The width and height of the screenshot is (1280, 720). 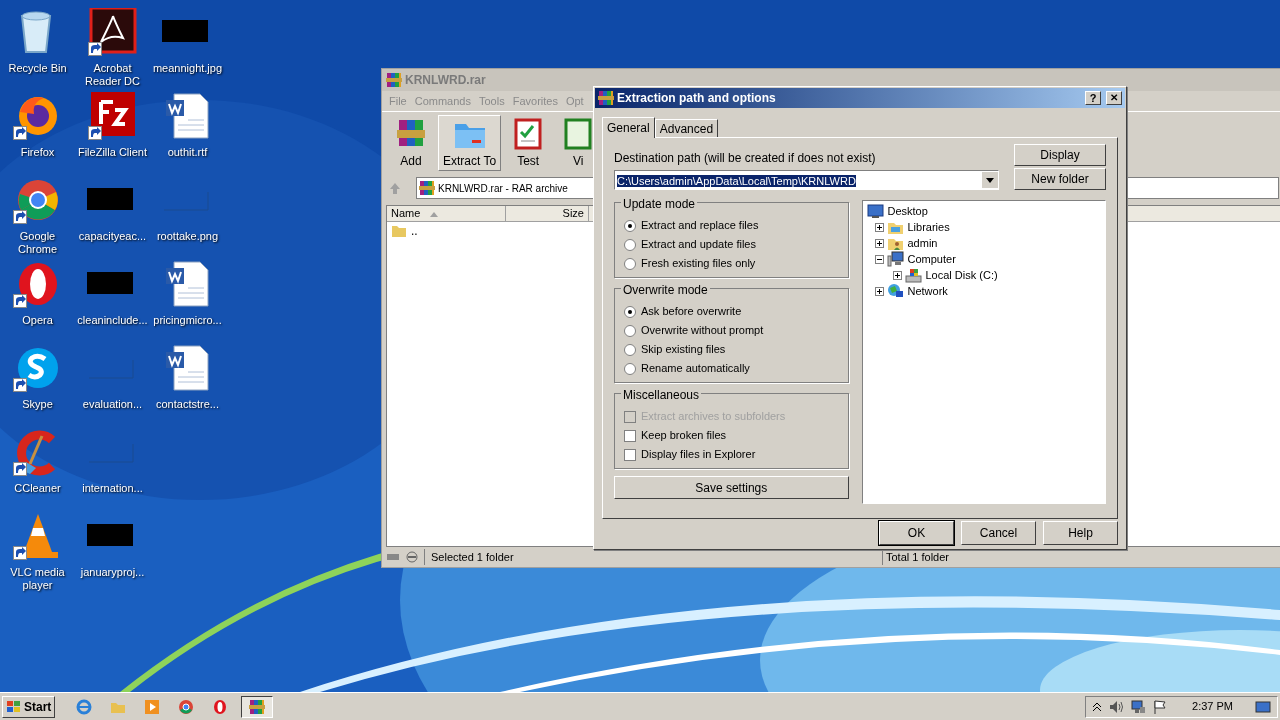 I want to click on taskbar-button, so click(x=257, y=706).